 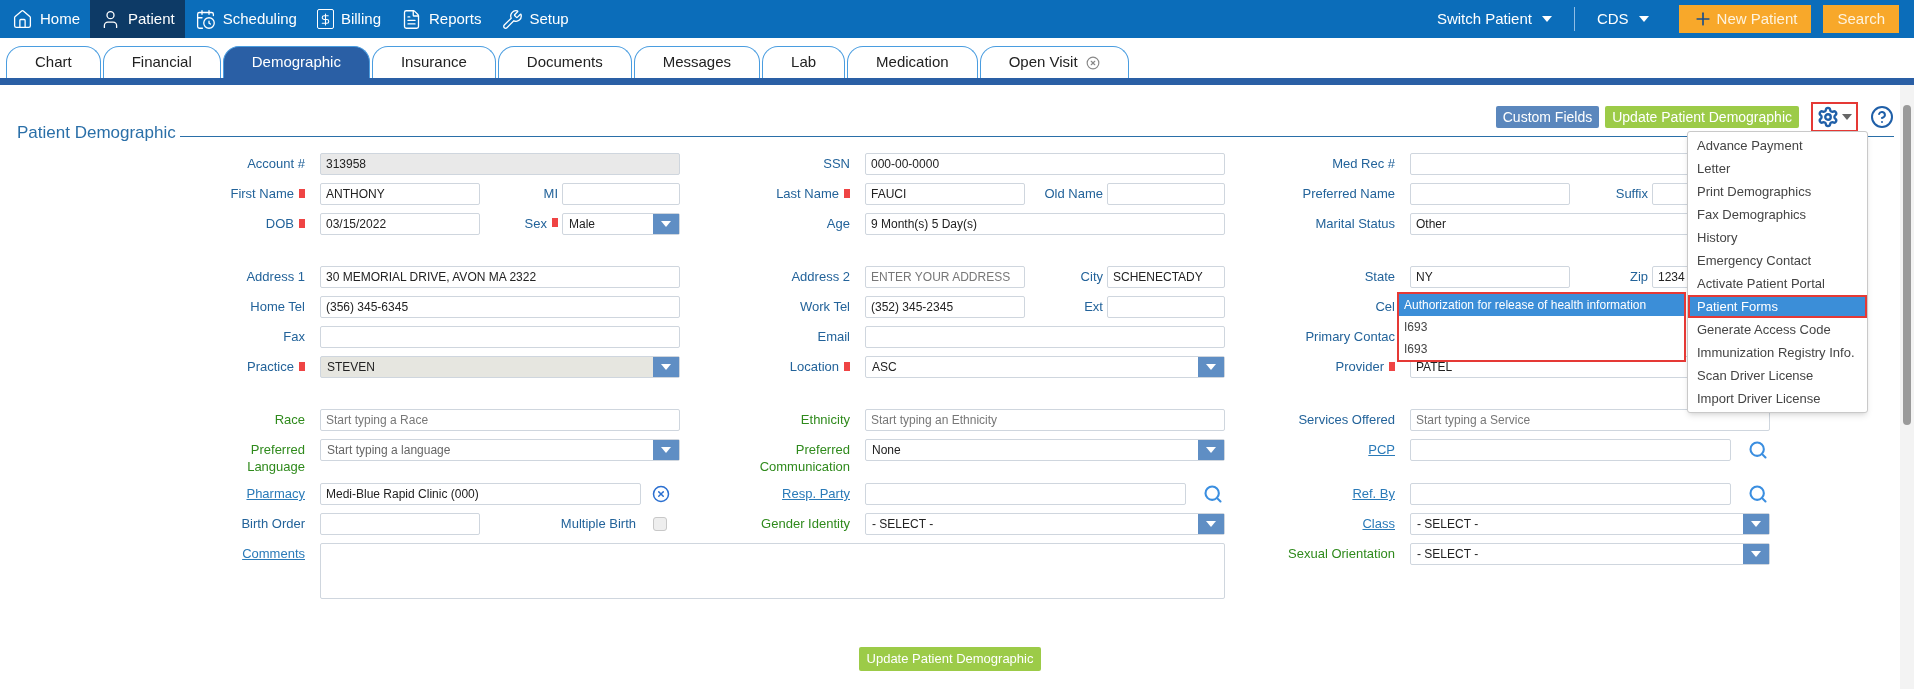 I want to click on scrollbar, so click(x=1907, y=387).